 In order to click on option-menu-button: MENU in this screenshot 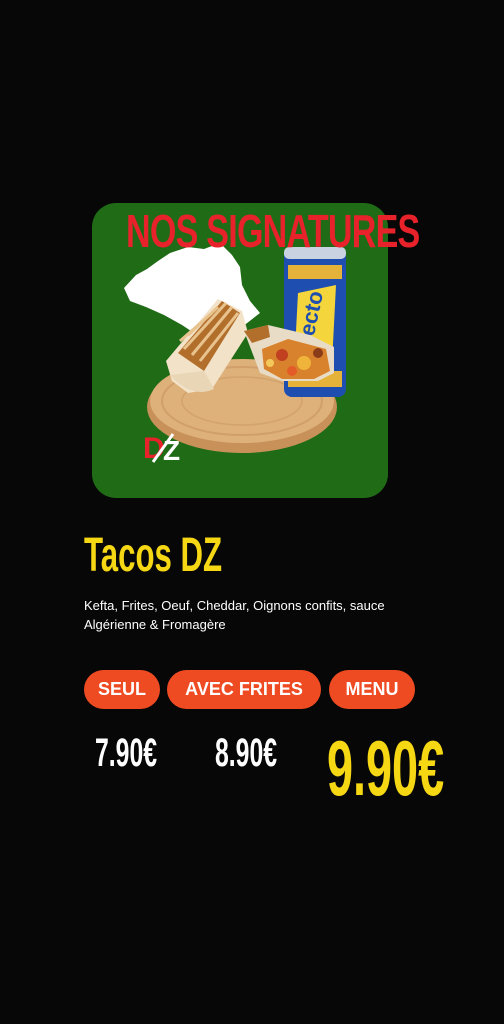, I will do `click(372, 689)`.